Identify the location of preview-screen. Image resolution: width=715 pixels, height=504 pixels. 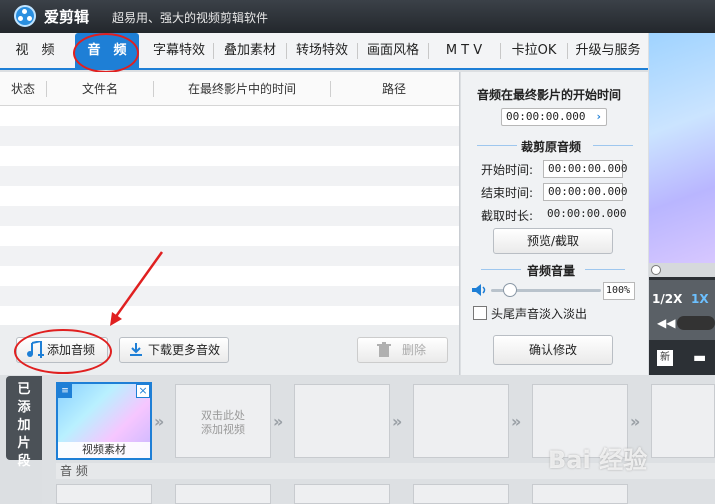
(682, 148).